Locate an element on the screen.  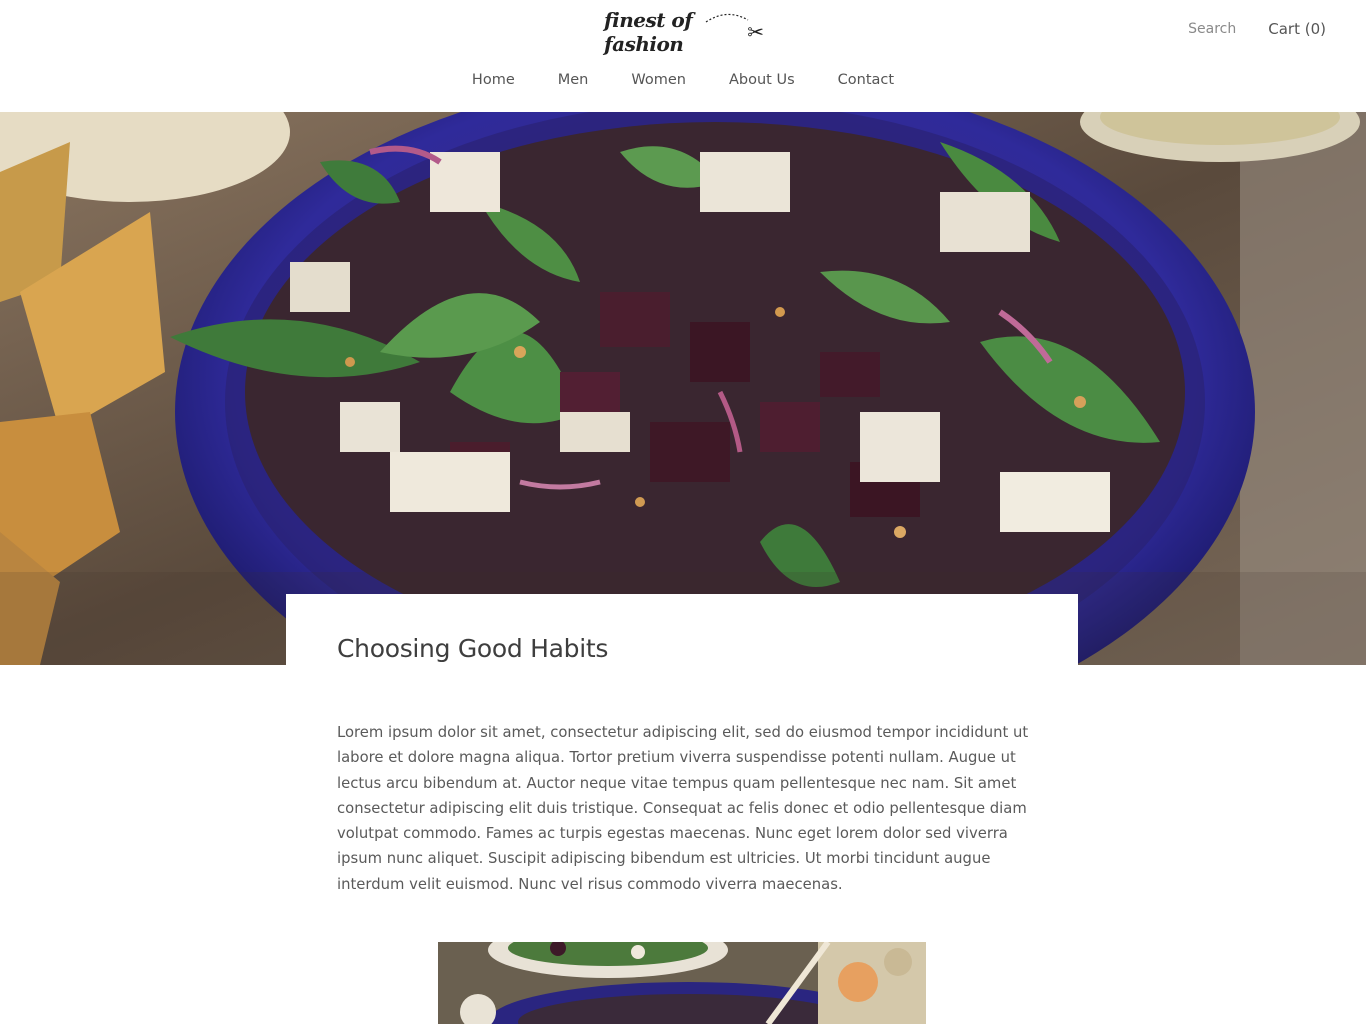
salad-table-photo is located at coordinates (682, 983).